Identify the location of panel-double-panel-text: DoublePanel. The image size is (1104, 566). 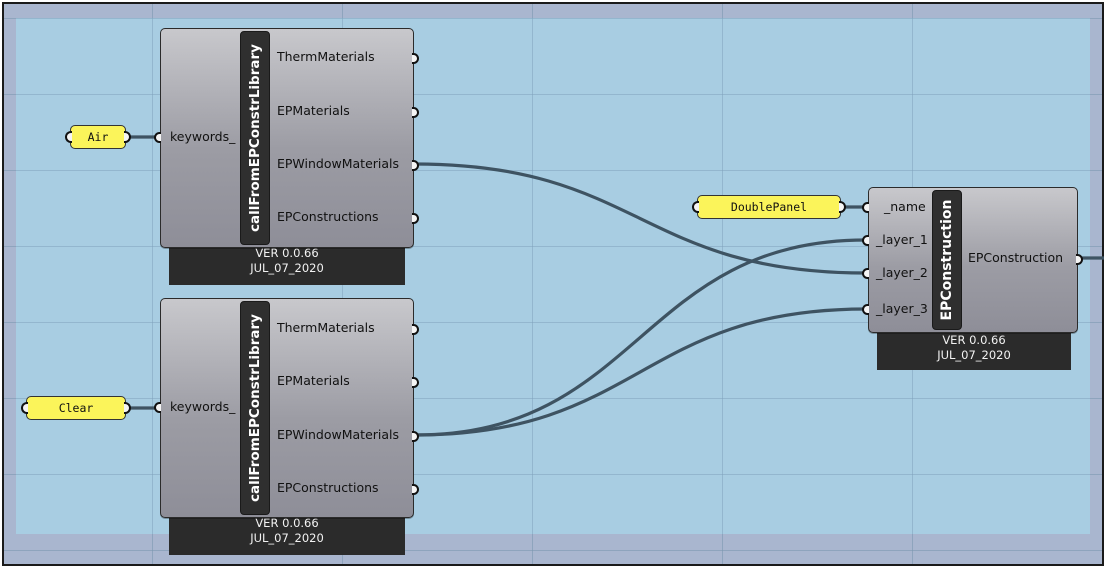
(769, 207).